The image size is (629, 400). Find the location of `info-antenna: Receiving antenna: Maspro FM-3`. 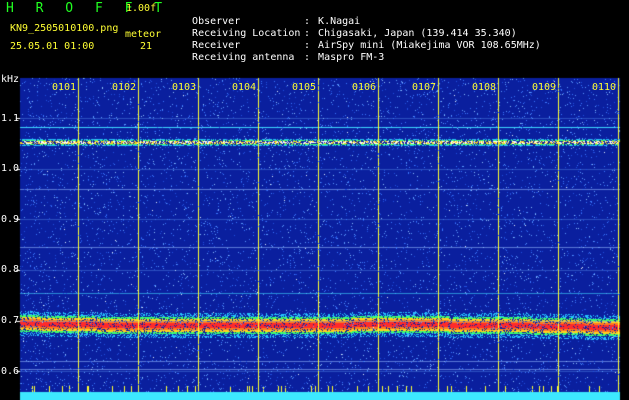

info-antenna: Receiving antenna: Maspro FM-3 is located at coordinates (288, 57).